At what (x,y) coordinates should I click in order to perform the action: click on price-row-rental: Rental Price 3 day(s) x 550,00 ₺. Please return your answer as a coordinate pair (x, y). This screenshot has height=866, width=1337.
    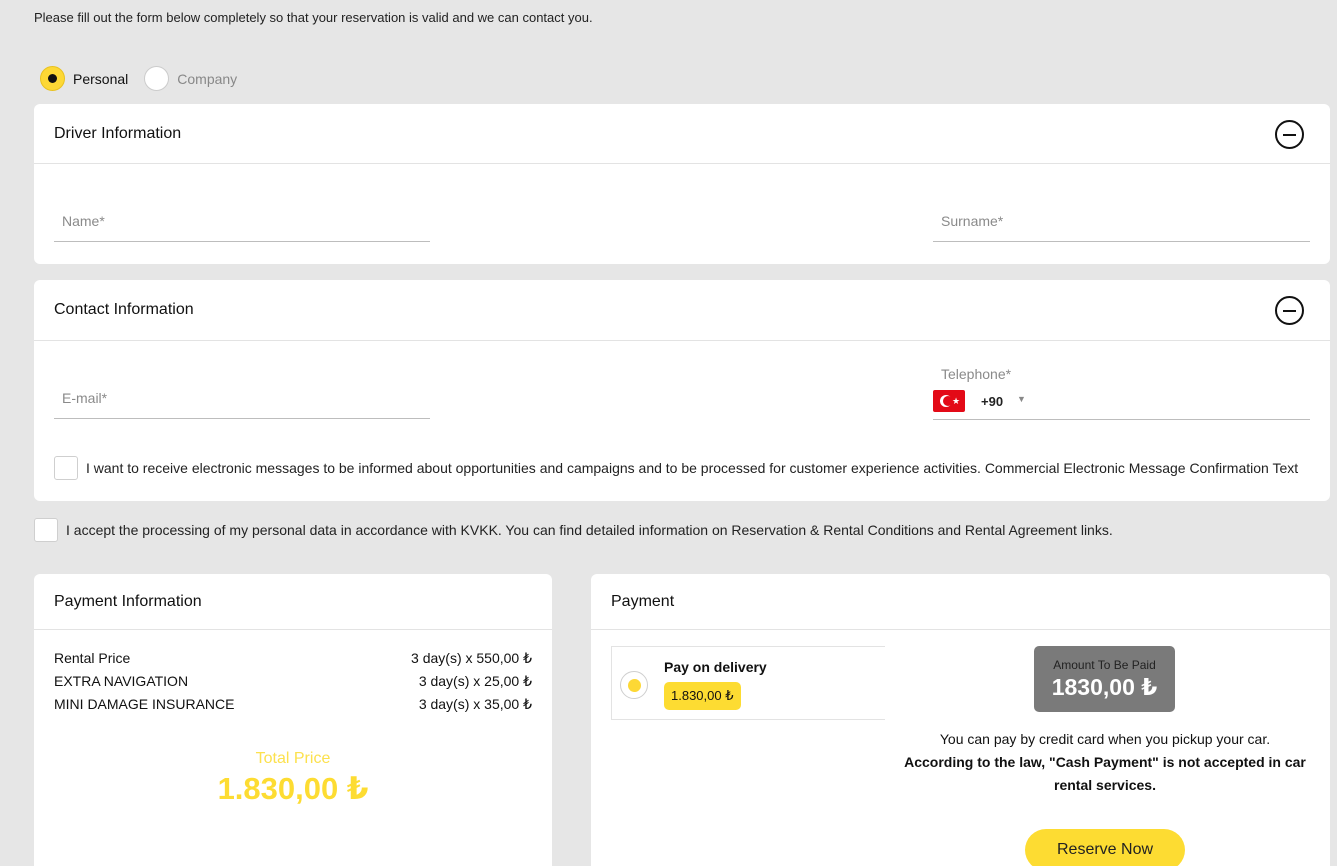
    Looking at the image, I should click on (293, 658).